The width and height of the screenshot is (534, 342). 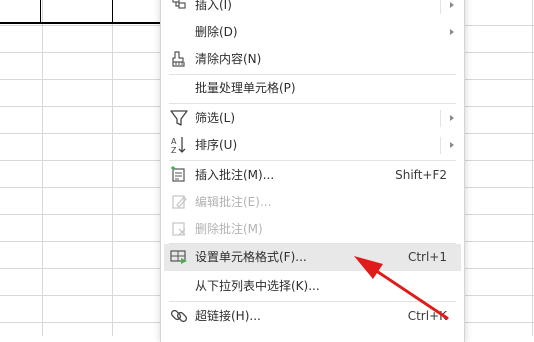 I want to click on insert-icon, so click(x=179, y=7).